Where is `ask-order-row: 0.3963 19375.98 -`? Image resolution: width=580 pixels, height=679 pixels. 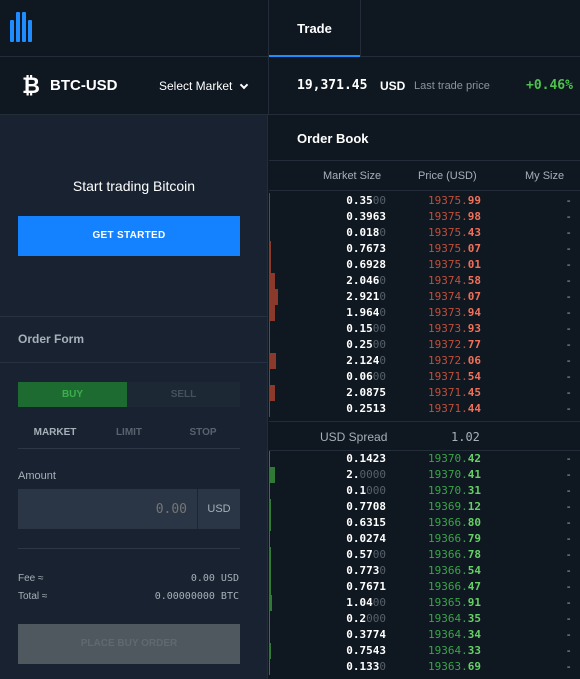 ask-order-row: 0.3963 19375.98 - is located at coordinates (424, 217).